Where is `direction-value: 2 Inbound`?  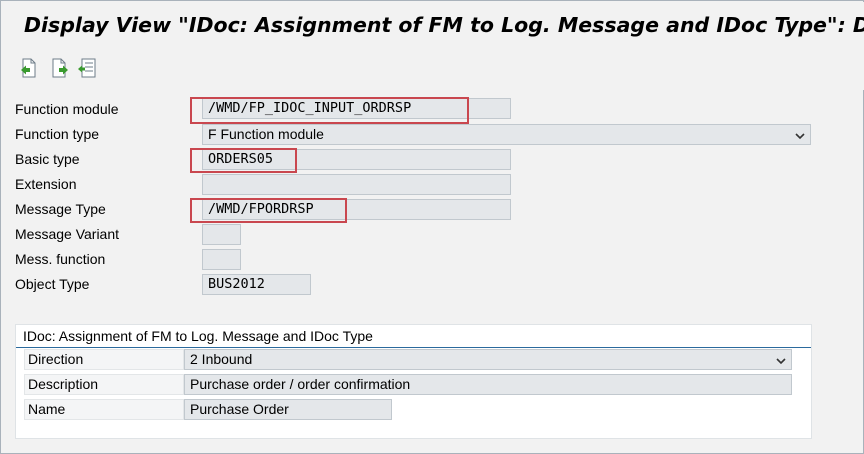
direction-value: 2 Inbound is located at coordinates (221, 359).